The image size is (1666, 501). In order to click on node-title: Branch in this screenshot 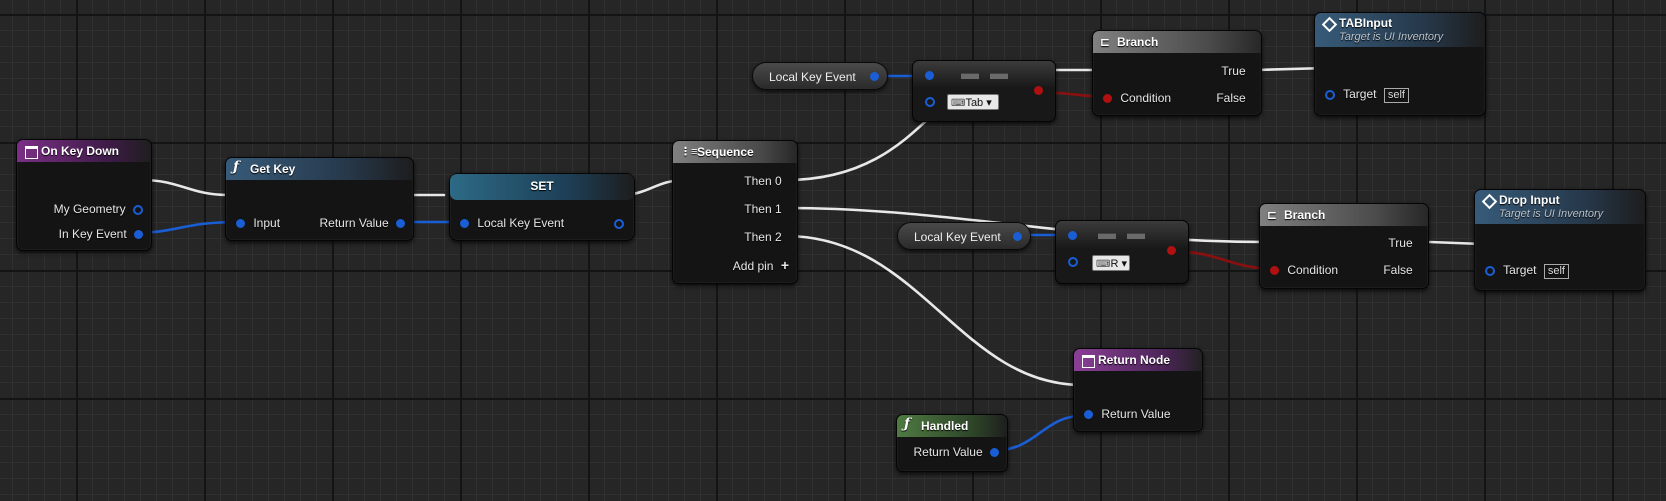, I will do `click(1138, 42)`.